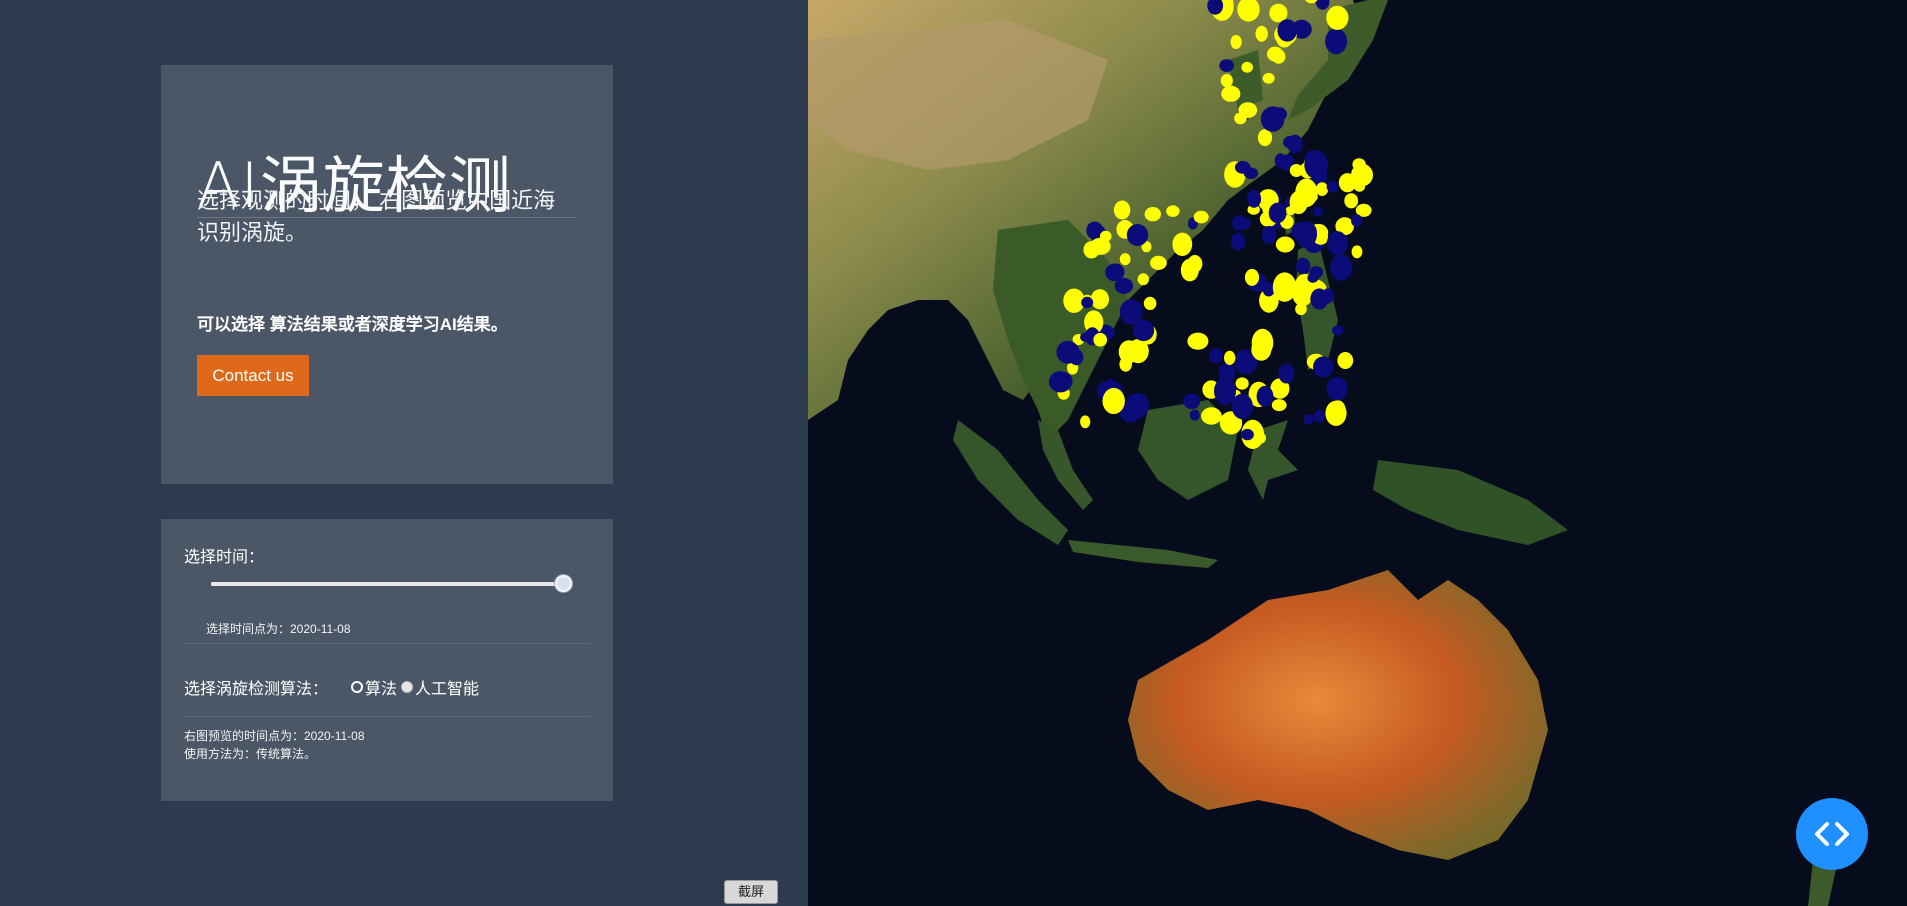 This screenshot has height=906, width=1907. What do you see at coordinates (278, 629) in the screenshot?
I see `selected-time-text: 选择时间点为：2020-11-08` at bounding box center [278, 629].